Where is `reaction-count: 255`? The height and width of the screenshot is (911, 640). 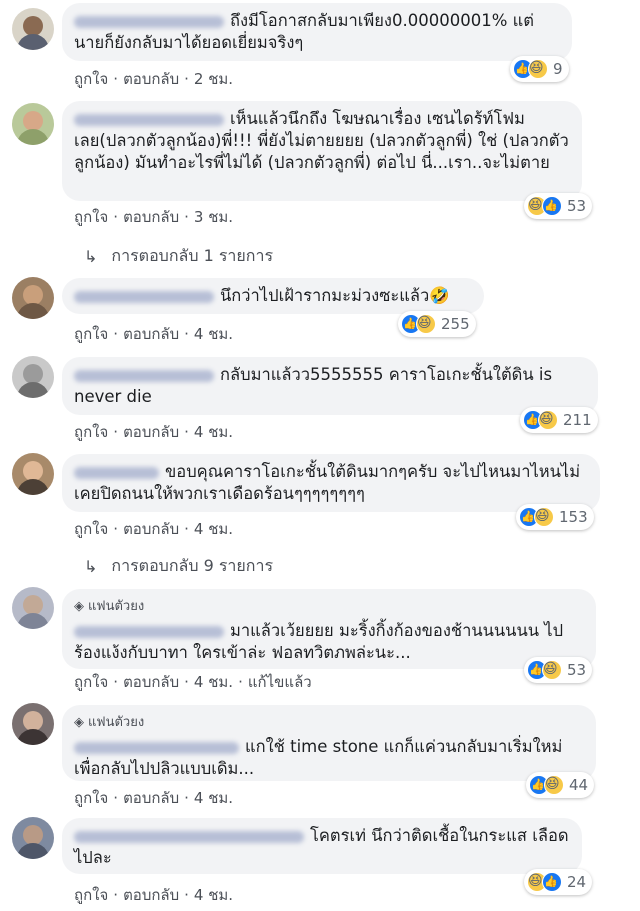
reaction-count: 255 is located at coordinates (455, 324).